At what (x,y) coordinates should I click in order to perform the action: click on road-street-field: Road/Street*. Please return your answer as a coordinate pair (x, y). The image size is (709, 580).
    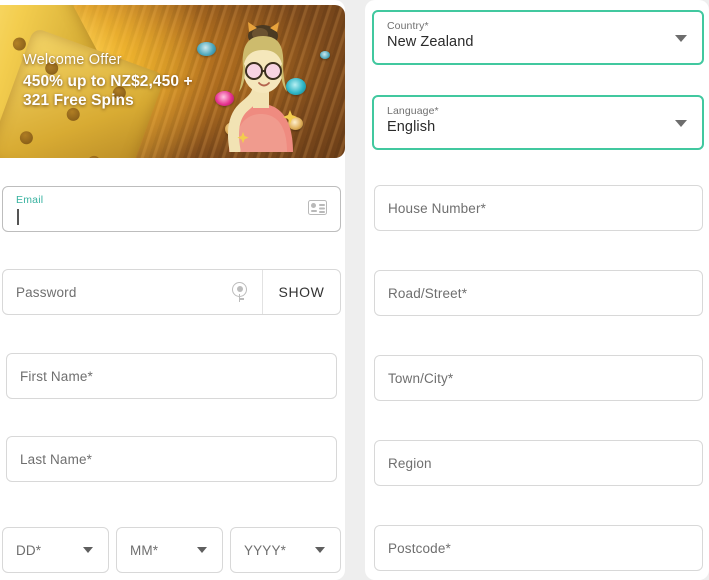
    Looking at the image, I should click on (538, 293).